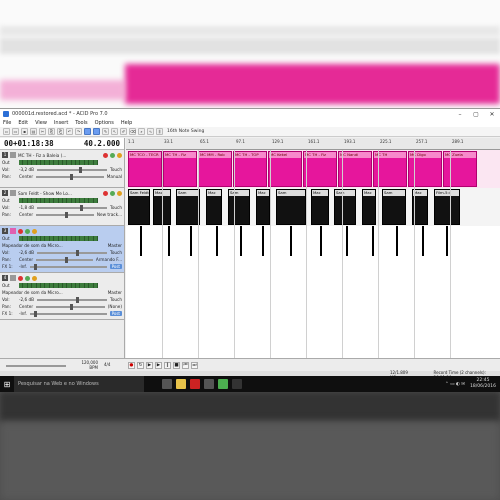 The height and width of the screenshot is (500, 500). What do you see at coordinates (150, 131) in the screenshot?
I see `envelope-tool-icon: ∿` at bounding box center [150, 131].